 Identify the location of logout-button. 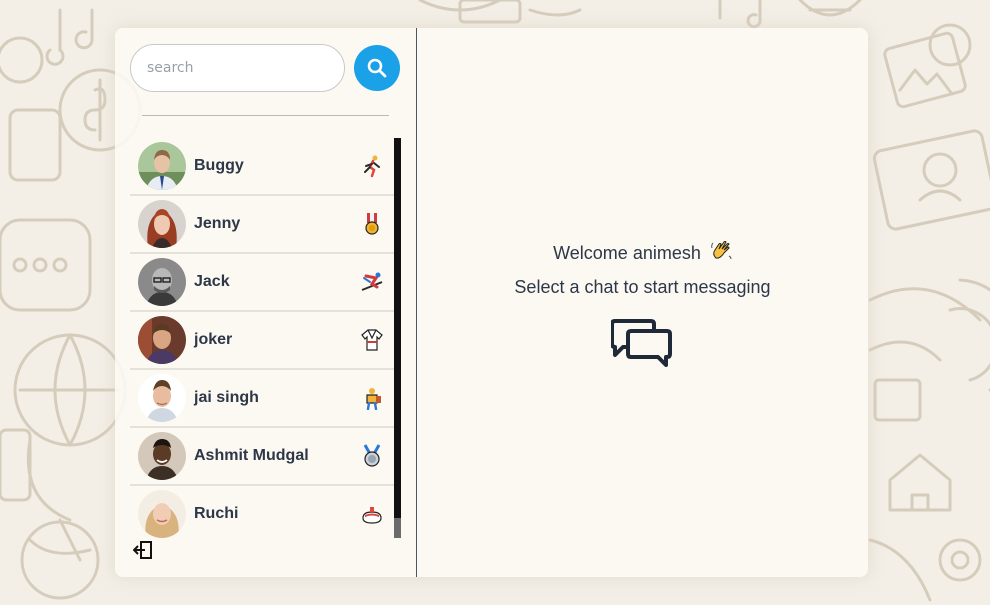
(143, 550).